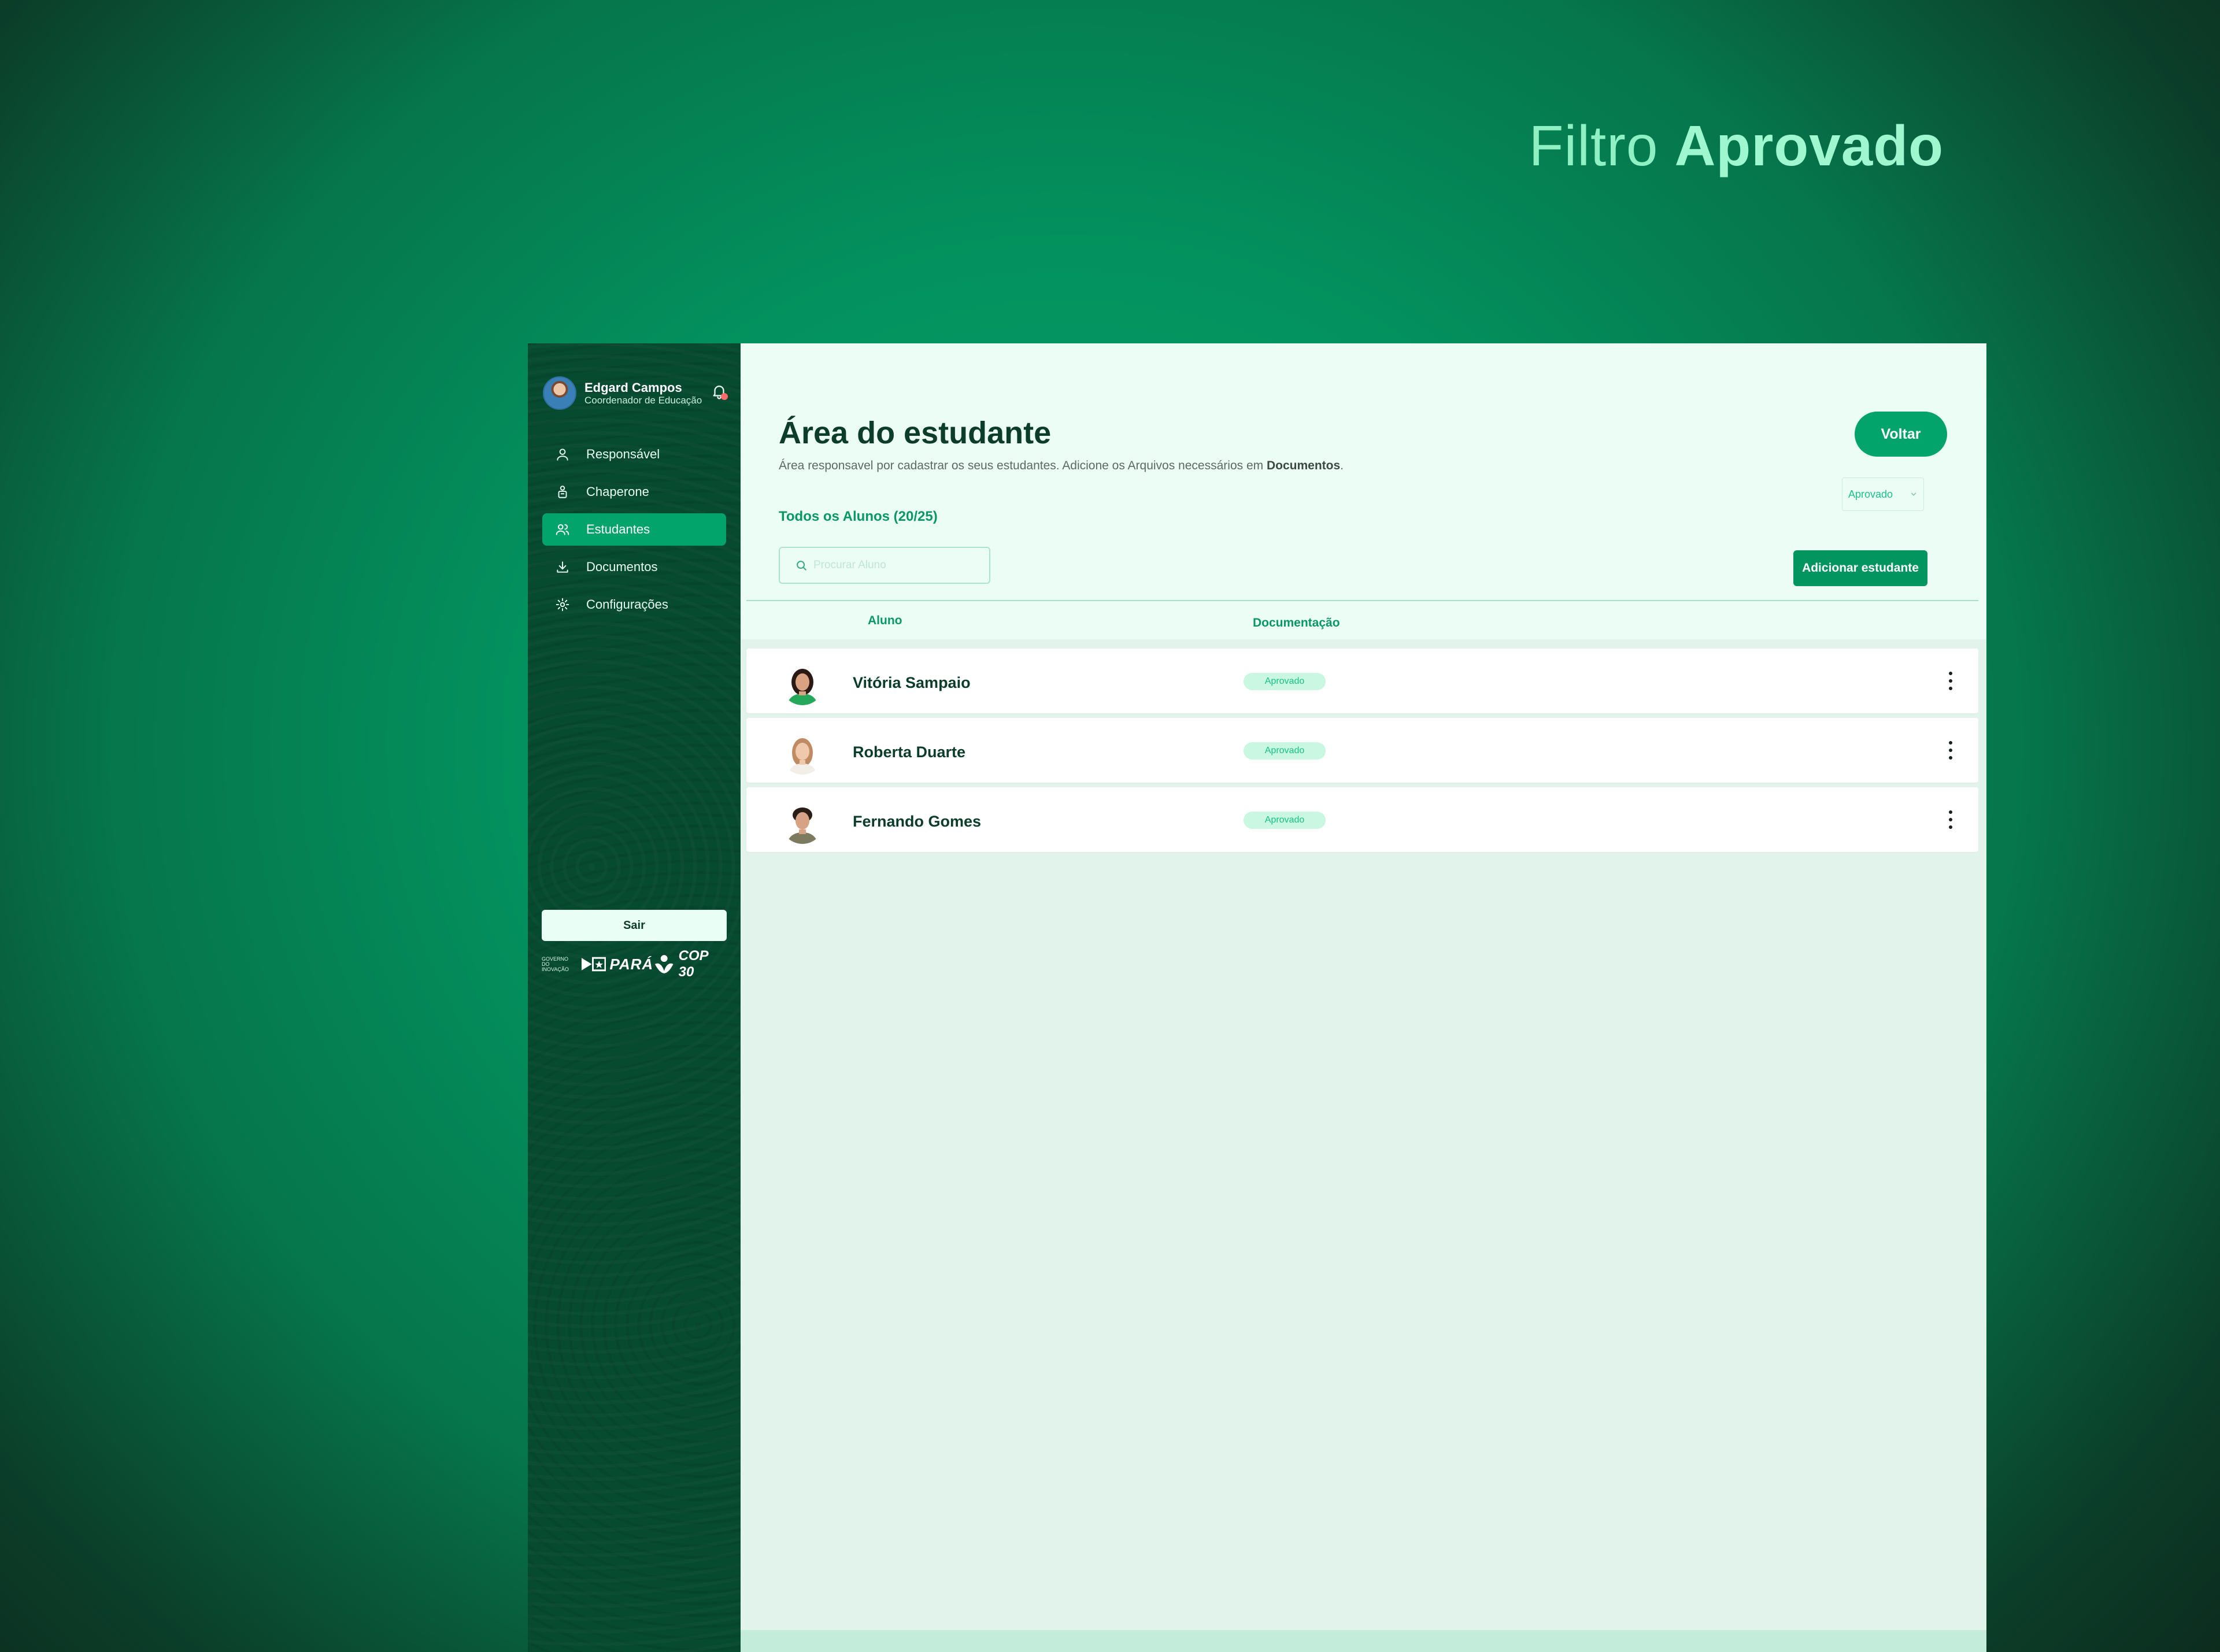 The height and width of the screenshot is (1652, 2220). Describe the element at coordinates (690, 964) in the screenshot. I see `logo-cop30: COP 30` at that location.